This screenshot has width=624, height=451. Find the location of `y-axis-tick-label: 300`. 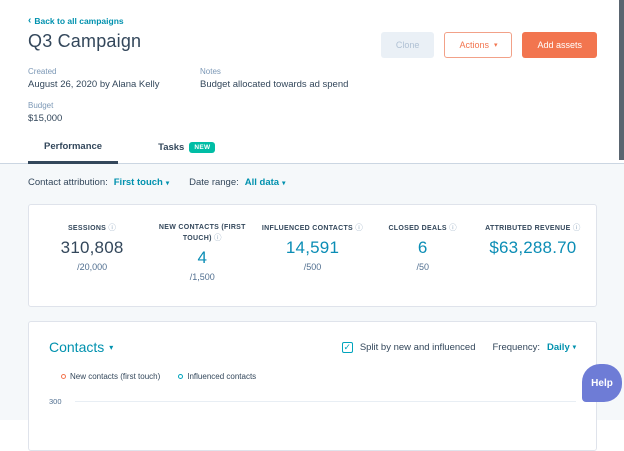

y-axis-tick-label: 300 is located at coordinates (55, 402).